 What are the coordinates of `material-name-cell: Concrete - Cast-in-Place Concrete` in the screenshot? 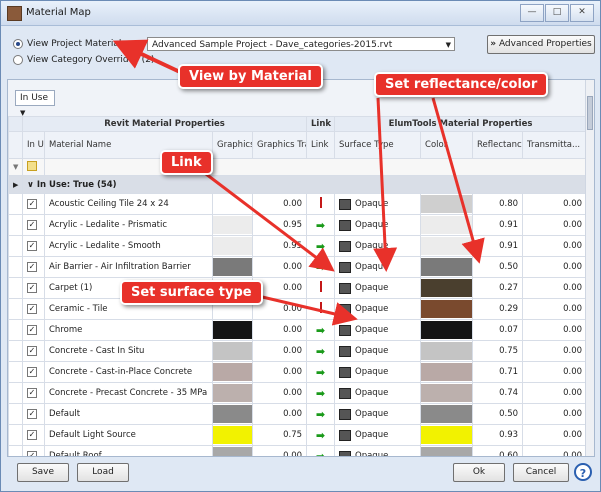 It's located at (128, 372).